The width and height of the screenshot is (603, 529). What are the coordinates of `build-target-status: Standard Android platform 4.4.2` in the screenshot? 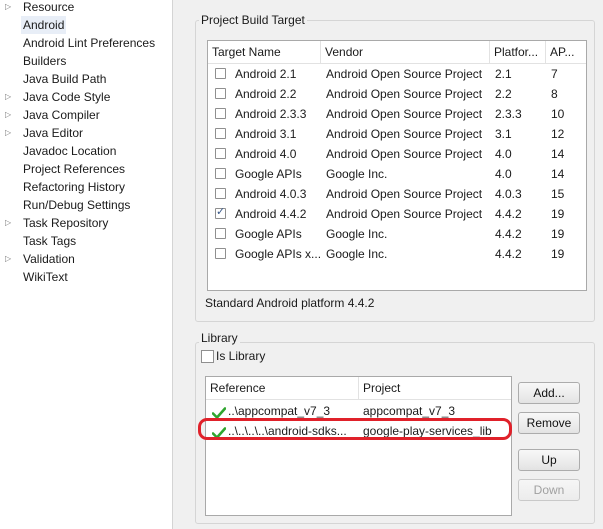 It's located at (290, 303).